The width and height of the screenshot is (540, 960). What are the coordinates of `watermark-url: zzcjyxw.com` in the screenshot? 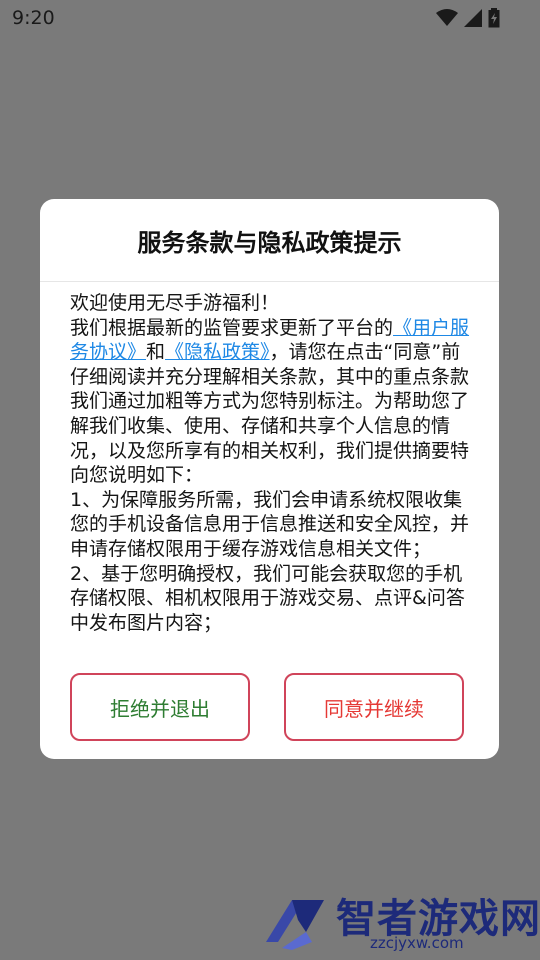 It's located at (417, 943).